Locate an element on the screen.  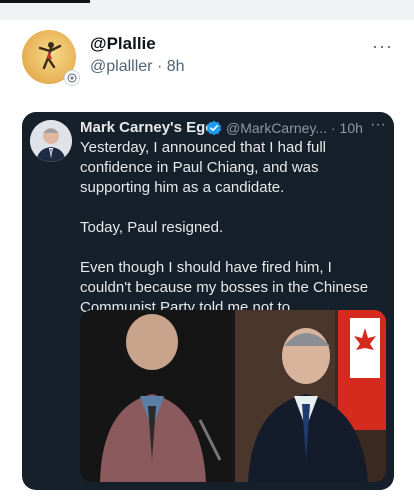
quoted-handle-and-time: @MarkCarney... · 10h is located at coordinates (294, 128).